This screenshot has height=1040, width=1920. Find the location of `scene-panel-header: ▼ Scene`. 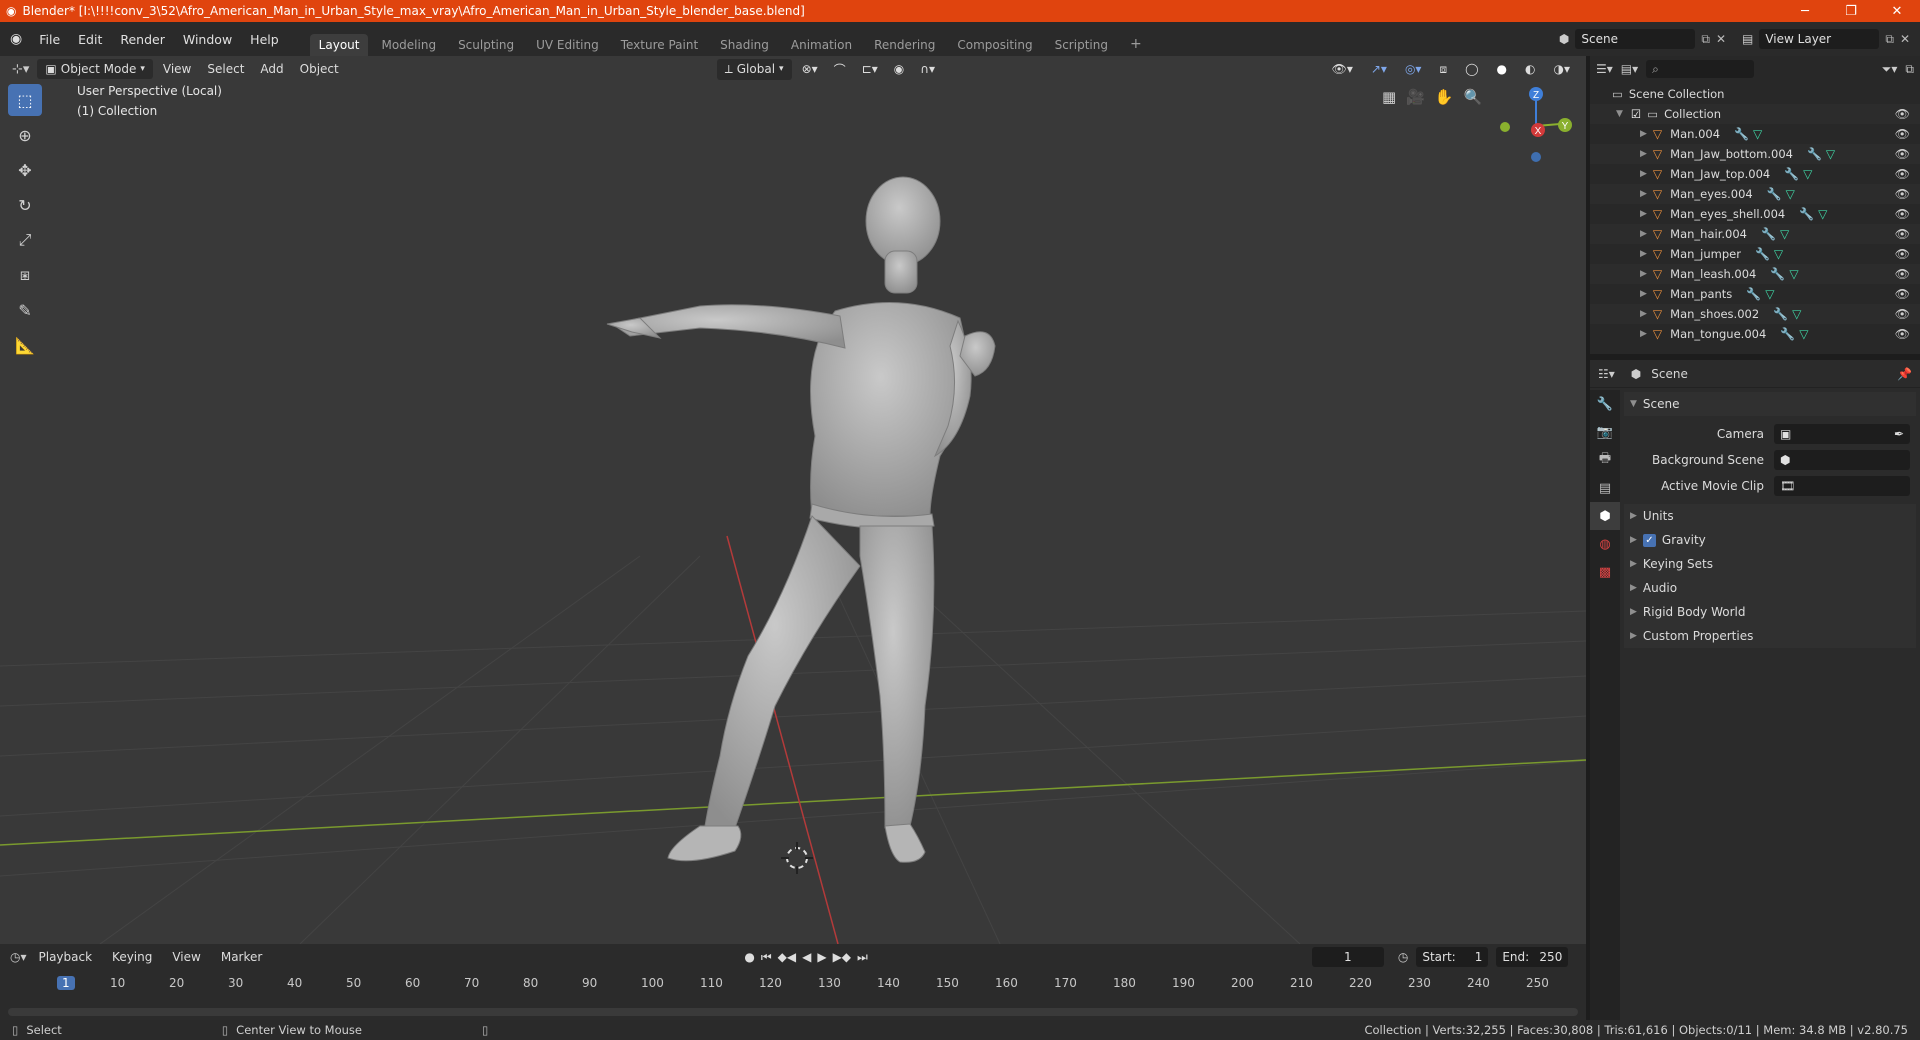

scene-panel-header: ▼ Scene is located at coordinates (1770, 404).